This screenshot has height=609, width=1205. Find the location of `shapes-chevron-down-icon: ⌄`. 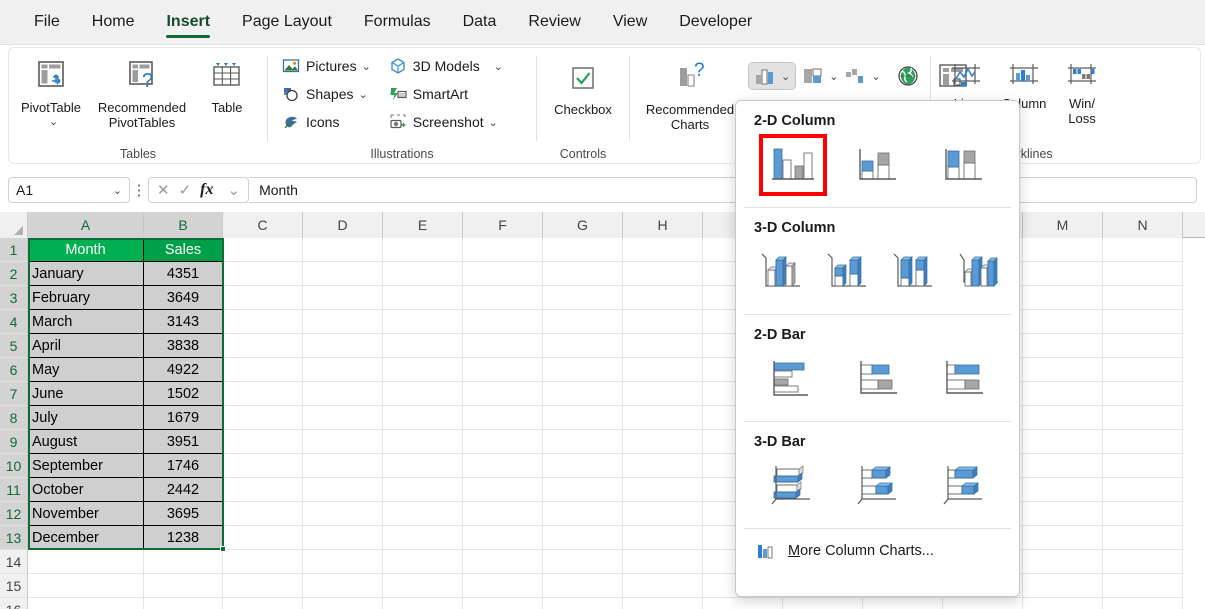

shapes-chevron-down-icon: ⌄ is located at coordinates (362, 94).